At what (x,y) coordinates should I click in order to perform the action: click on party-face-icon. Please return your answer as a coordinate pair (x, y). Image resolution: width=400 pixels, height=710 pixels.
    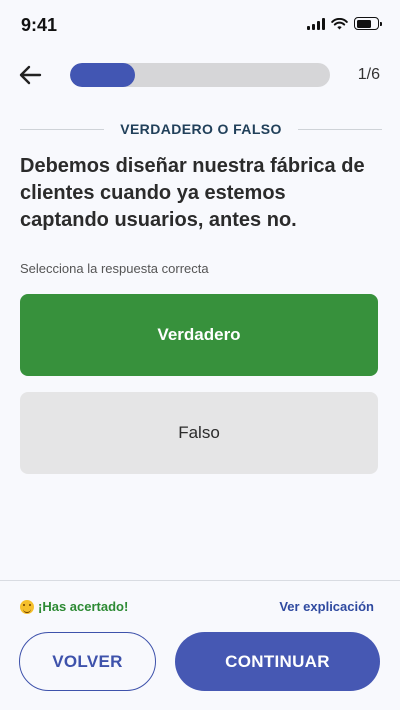
    Looking at the image, I should click on (27, 606).